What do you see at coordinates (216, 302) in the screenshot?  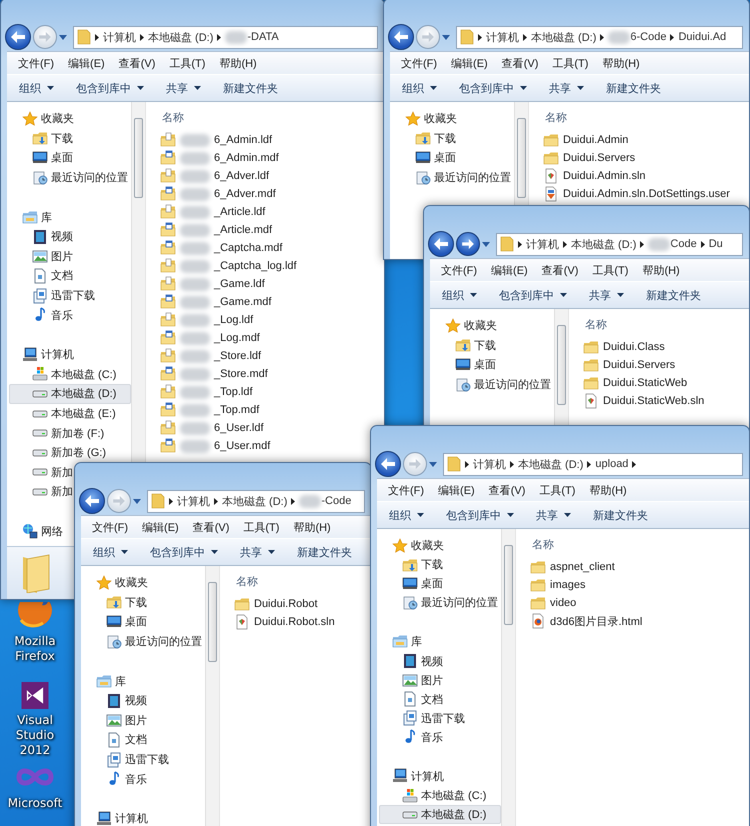 I see `file-item: _Game.mdf` at bounding box center [216, 302].